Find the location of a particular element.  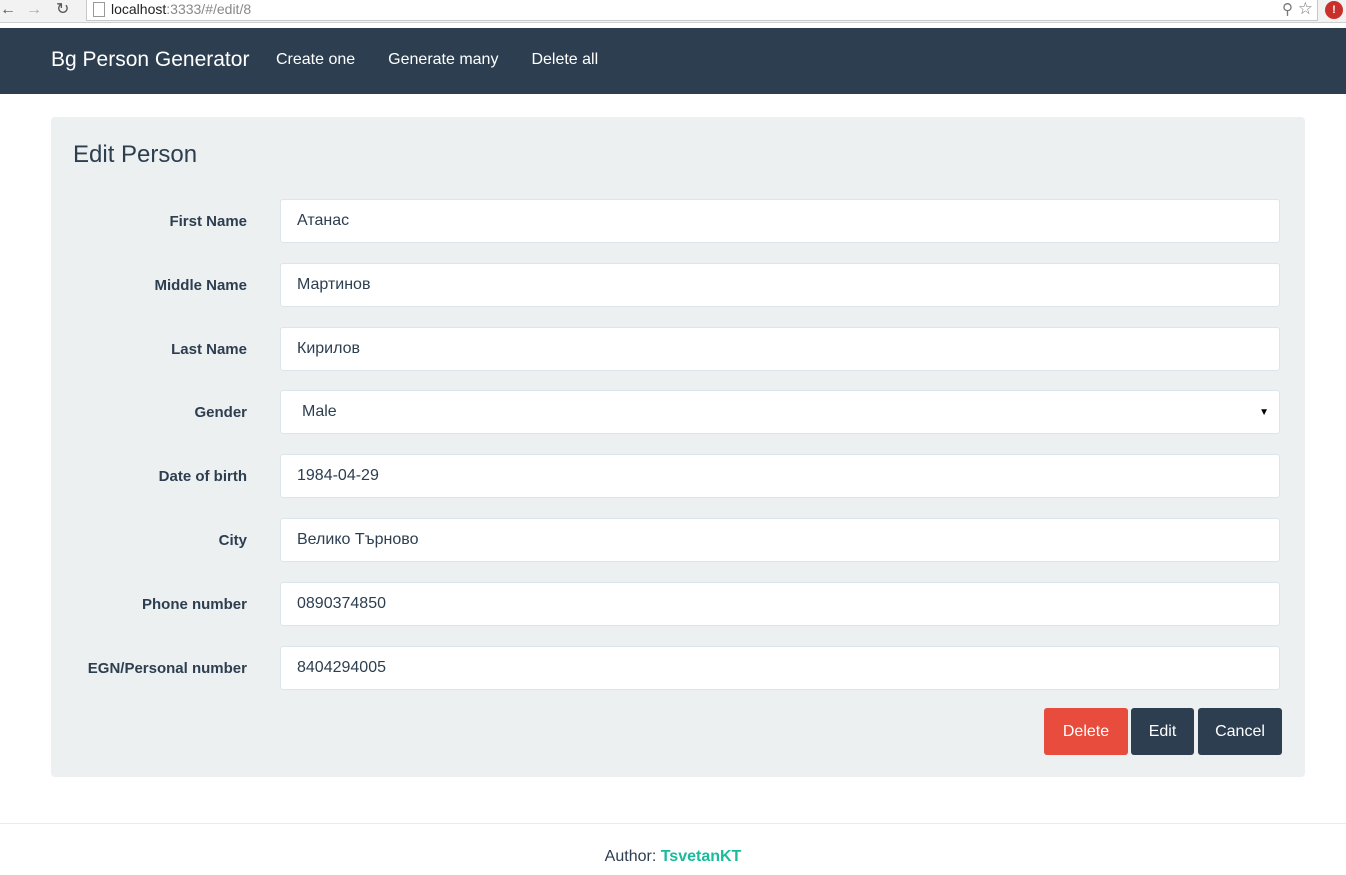

egn-label: EGN/Personal number is located at coordinates (167, 668).